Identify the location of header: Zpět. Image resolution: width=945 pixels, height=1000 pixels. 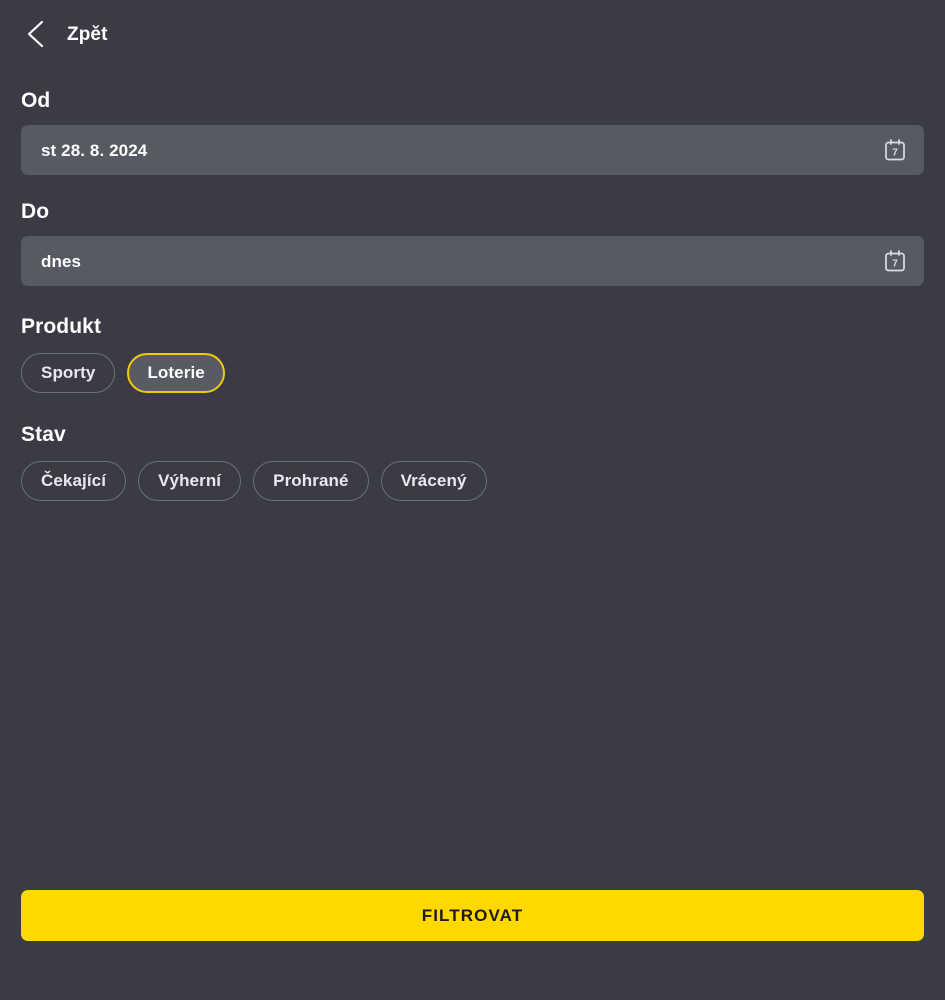
(472, 34).